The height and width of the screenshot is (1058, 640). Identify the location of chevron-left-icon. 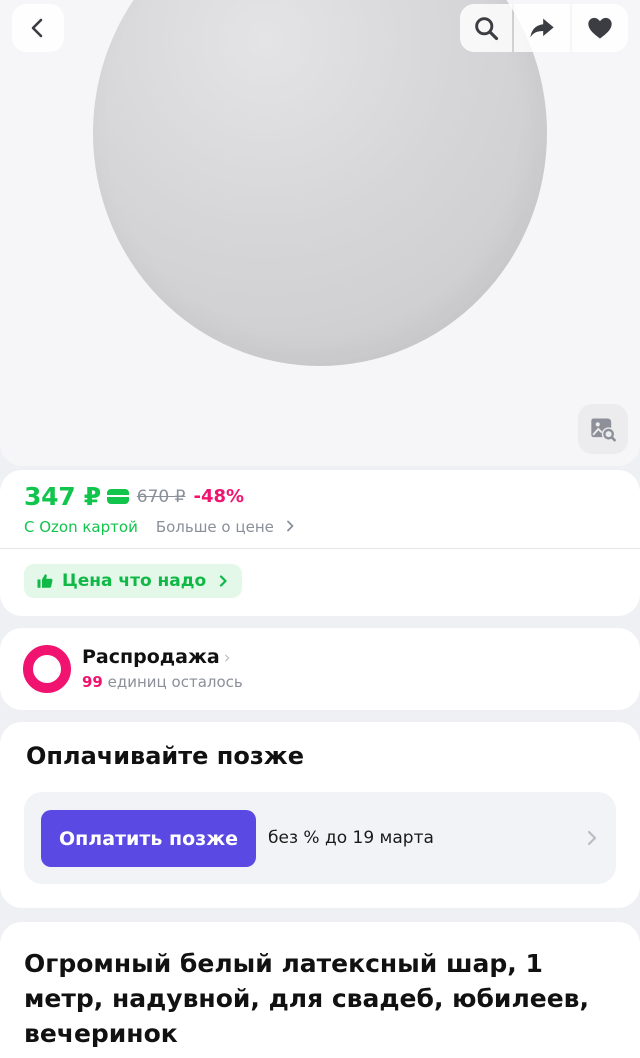
(37, 28).